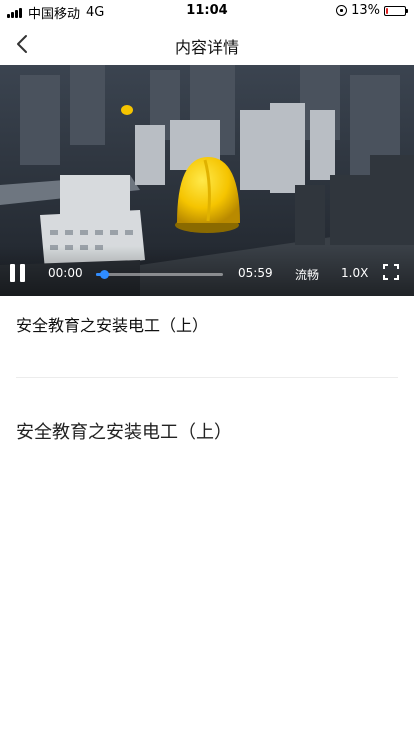  I want to click on total-time: 05:59, so click(255, 273).